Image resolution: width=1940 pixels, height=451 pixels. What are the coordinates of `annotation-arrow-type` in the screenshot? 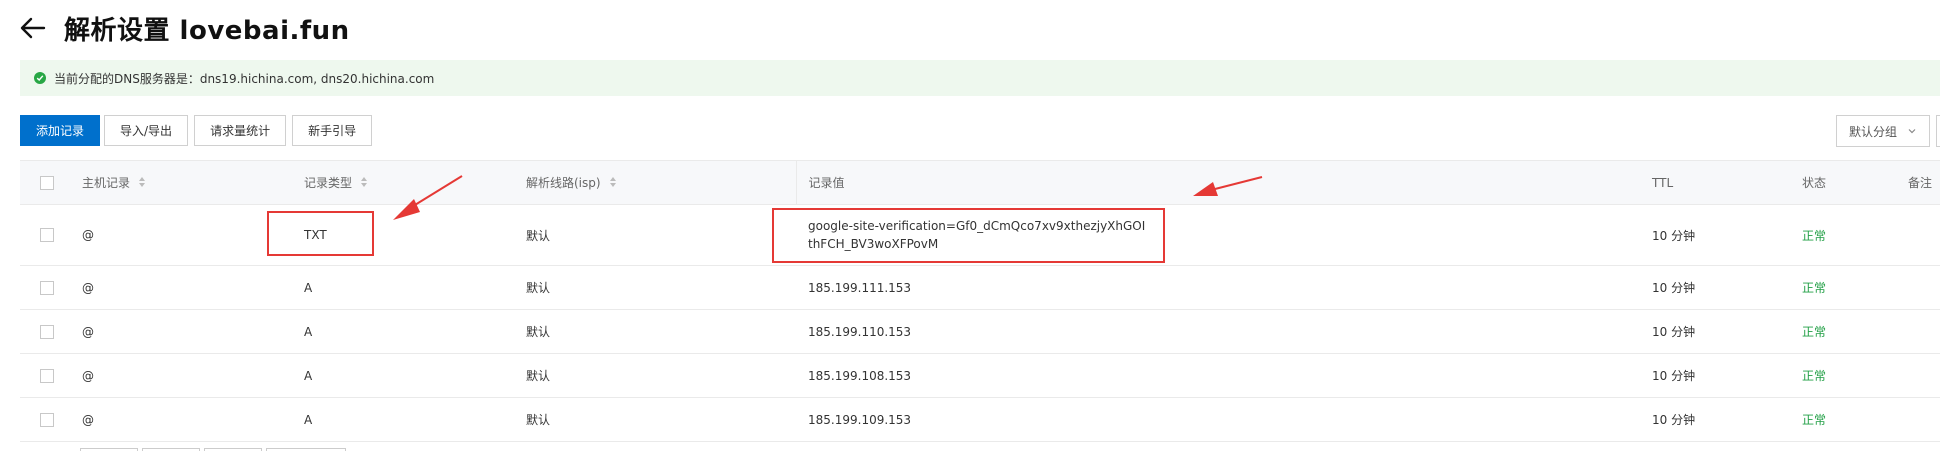 It's located at (428, 197).